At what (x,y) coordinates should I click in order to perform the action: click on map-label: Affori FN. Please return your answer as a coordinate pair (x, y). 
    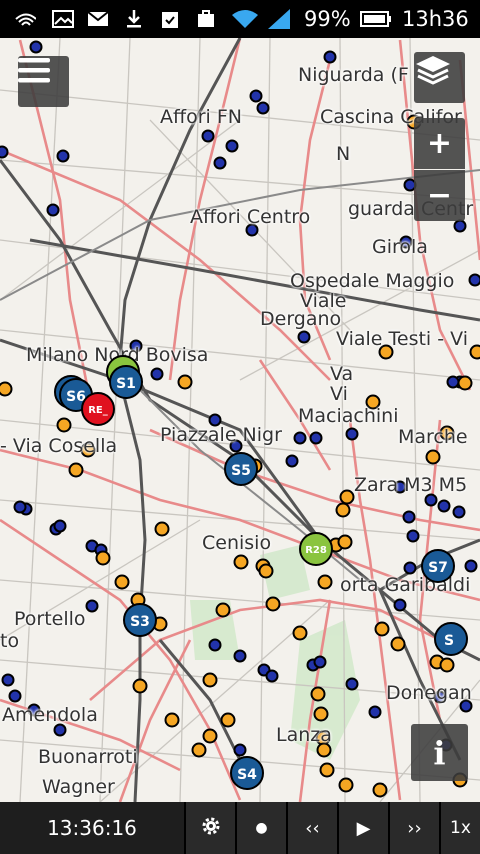
    Looking at the image, I should click on (201, 117).